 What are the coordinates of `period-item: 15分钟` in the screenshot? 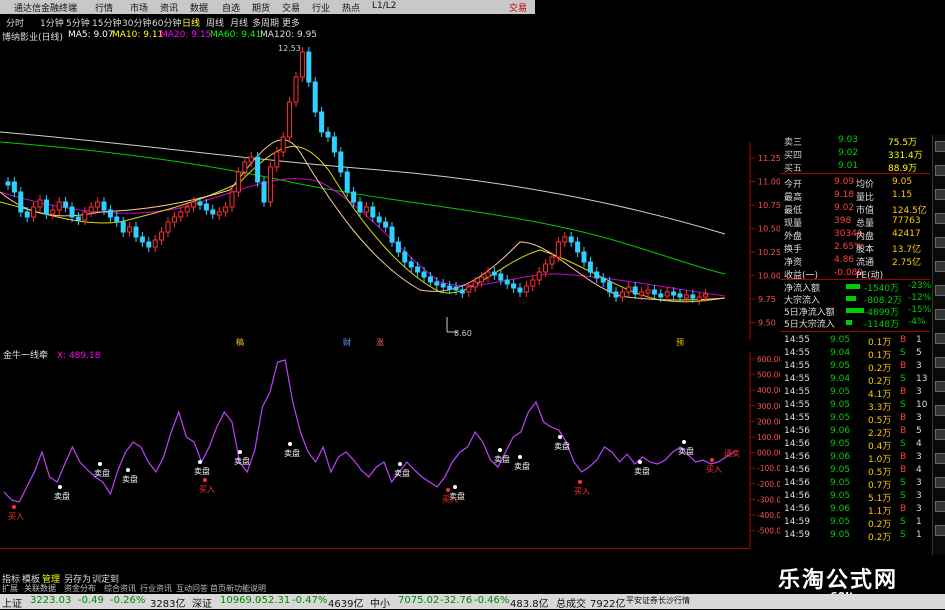 It's located at (106, 22).